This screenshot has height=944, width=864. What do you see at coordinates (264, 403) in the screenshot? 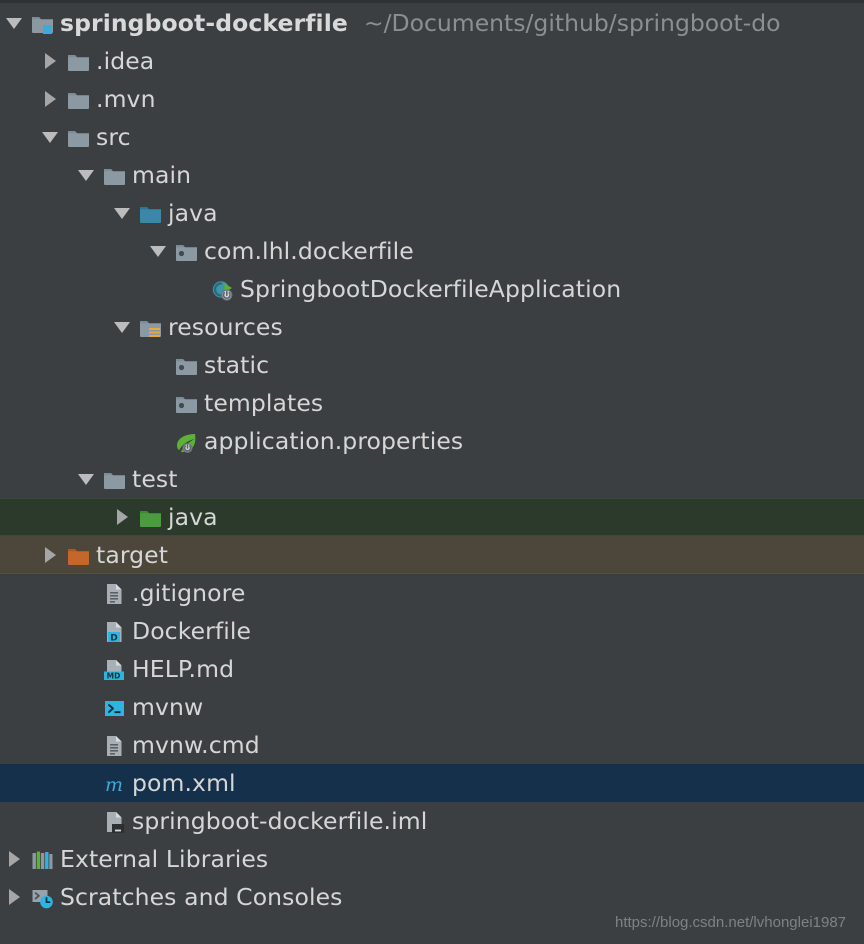
I see `tree-node-label: templates` at bounding box center [264, 403].